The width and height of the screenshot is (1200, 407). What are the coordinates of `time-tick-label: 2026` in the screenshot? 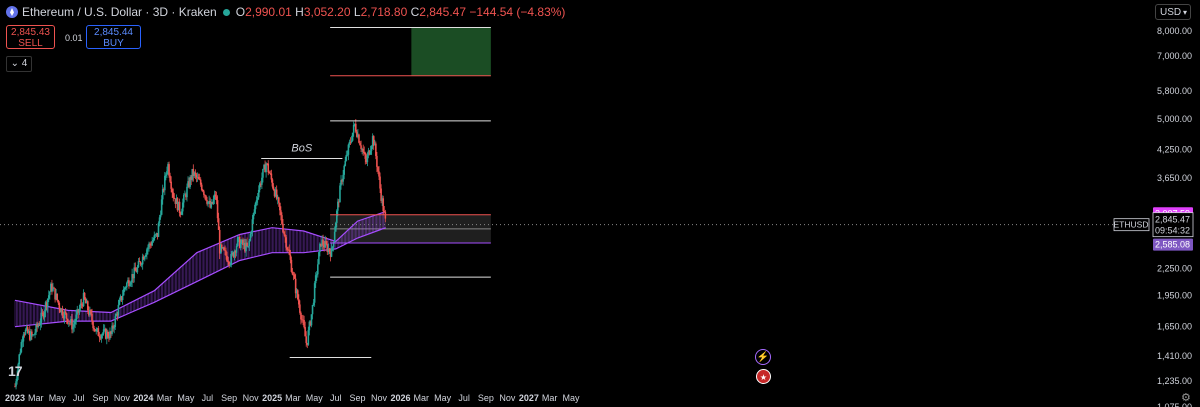 It's located at (400, 398).